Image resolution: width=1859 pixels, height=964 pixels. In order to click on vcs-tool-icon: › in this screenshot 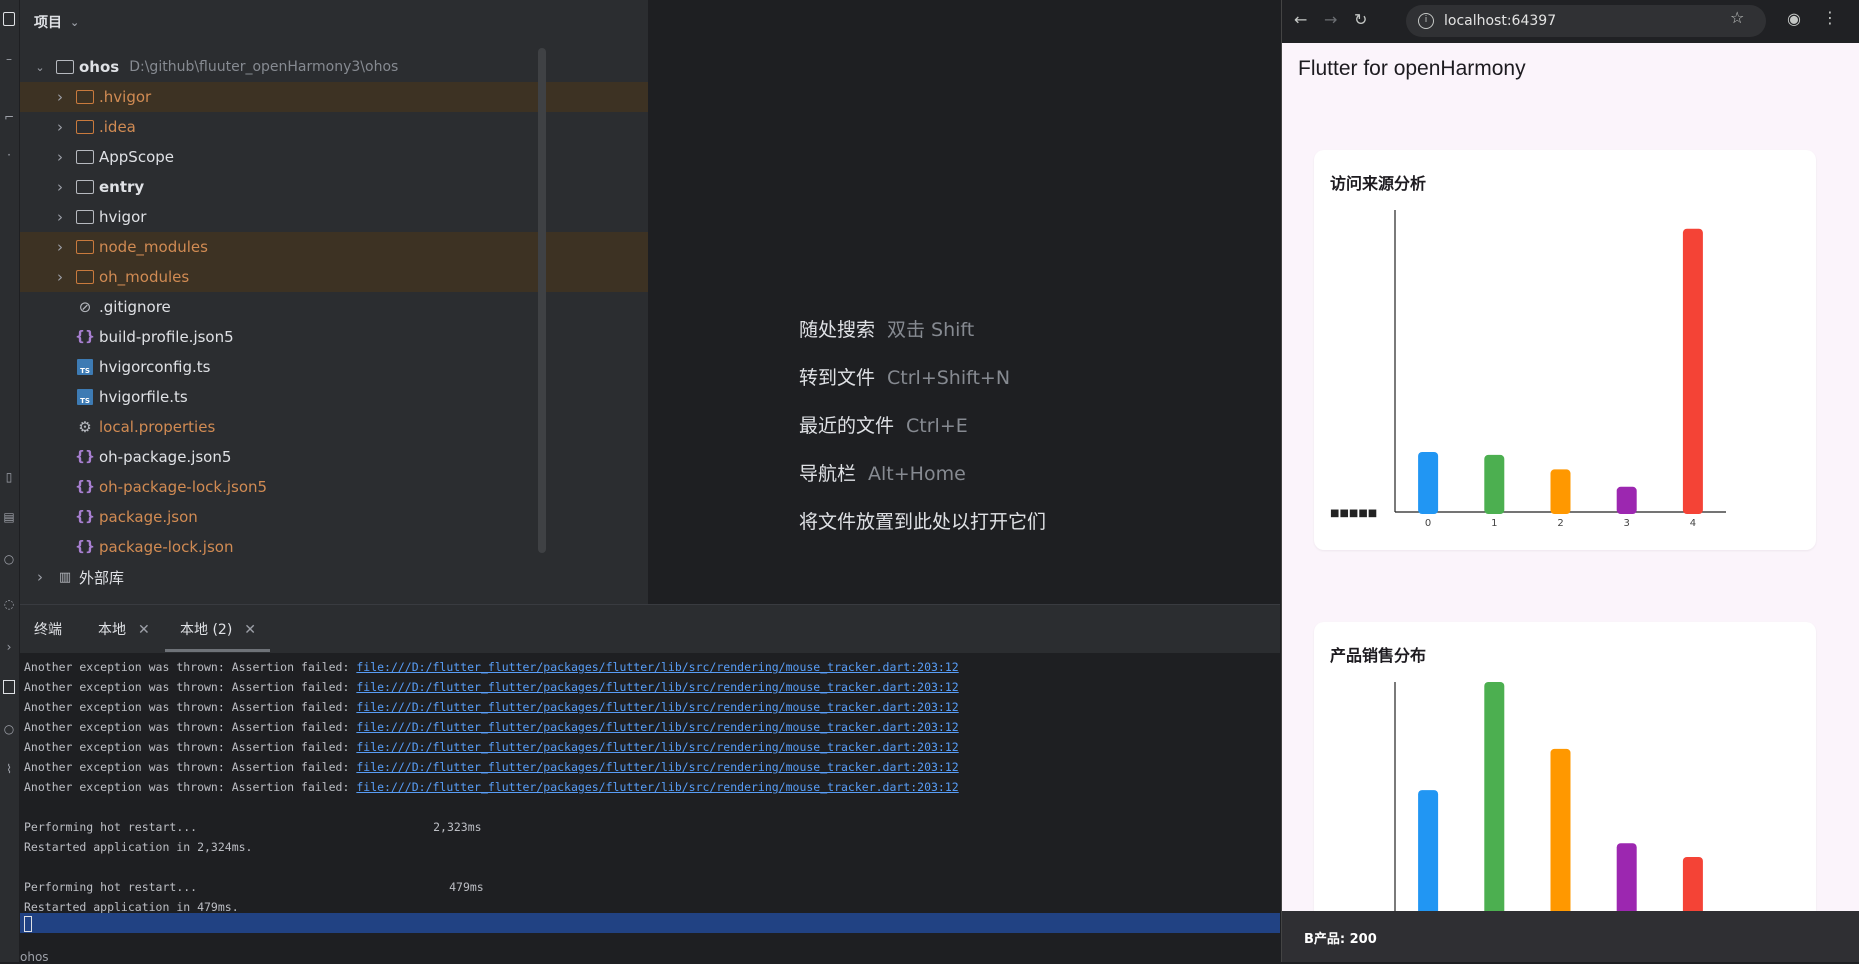, I will do `click(9, 647)`.